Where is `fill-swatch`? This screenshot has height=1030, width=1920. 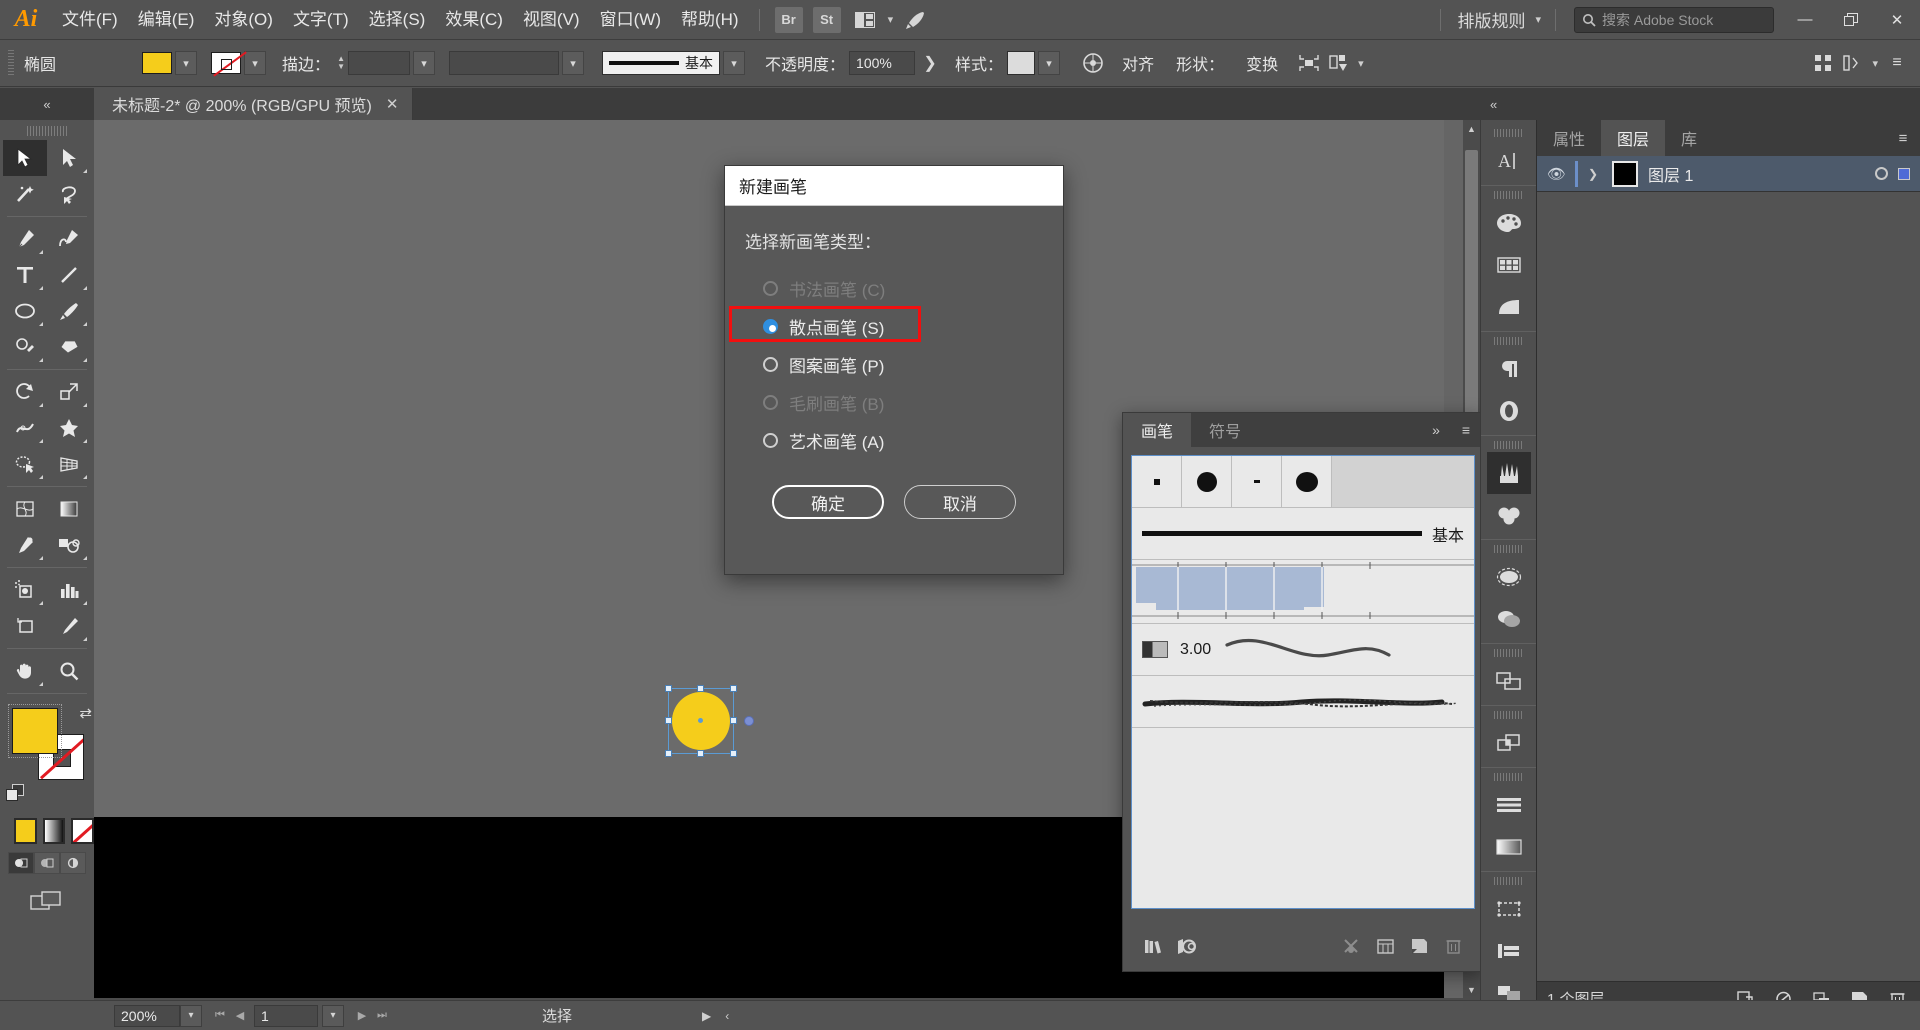
fill-swatch is located at coordinates (157, 63).